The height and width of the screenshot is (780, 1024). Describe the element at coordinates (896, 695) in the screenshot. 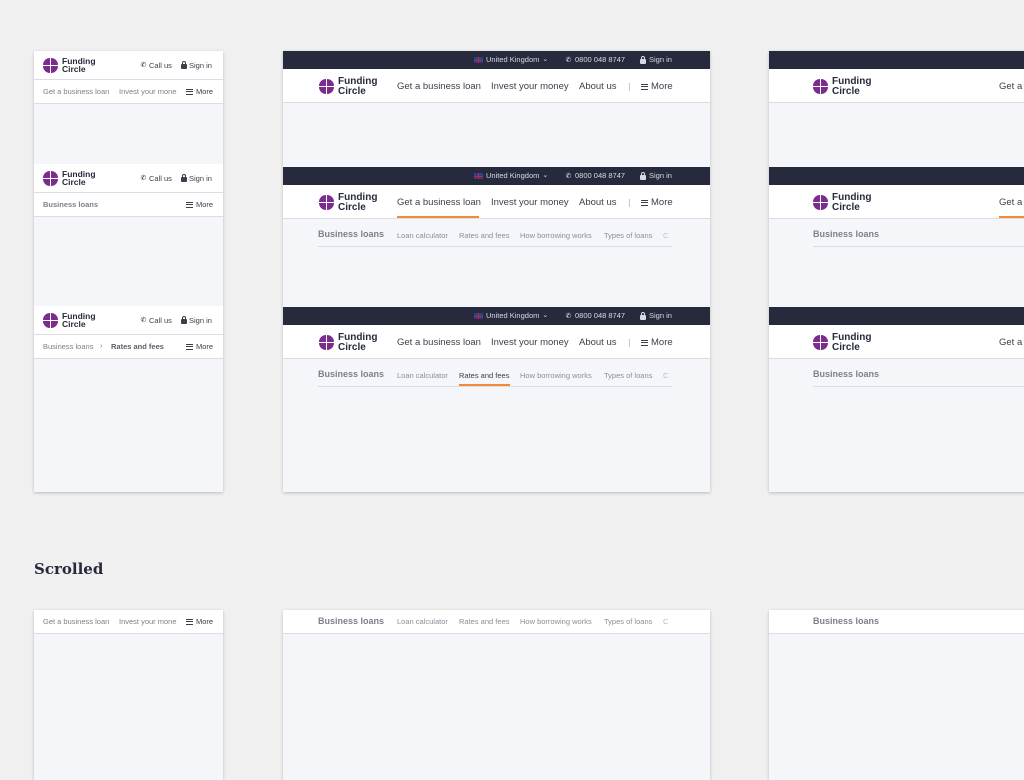

I see `wide-scrolled-artboard: Business loans` at that location.